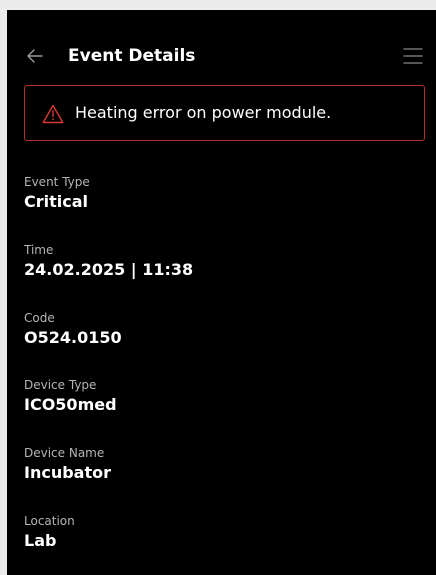  I want to click on hamburger-menu-icon, so click(413, 56).